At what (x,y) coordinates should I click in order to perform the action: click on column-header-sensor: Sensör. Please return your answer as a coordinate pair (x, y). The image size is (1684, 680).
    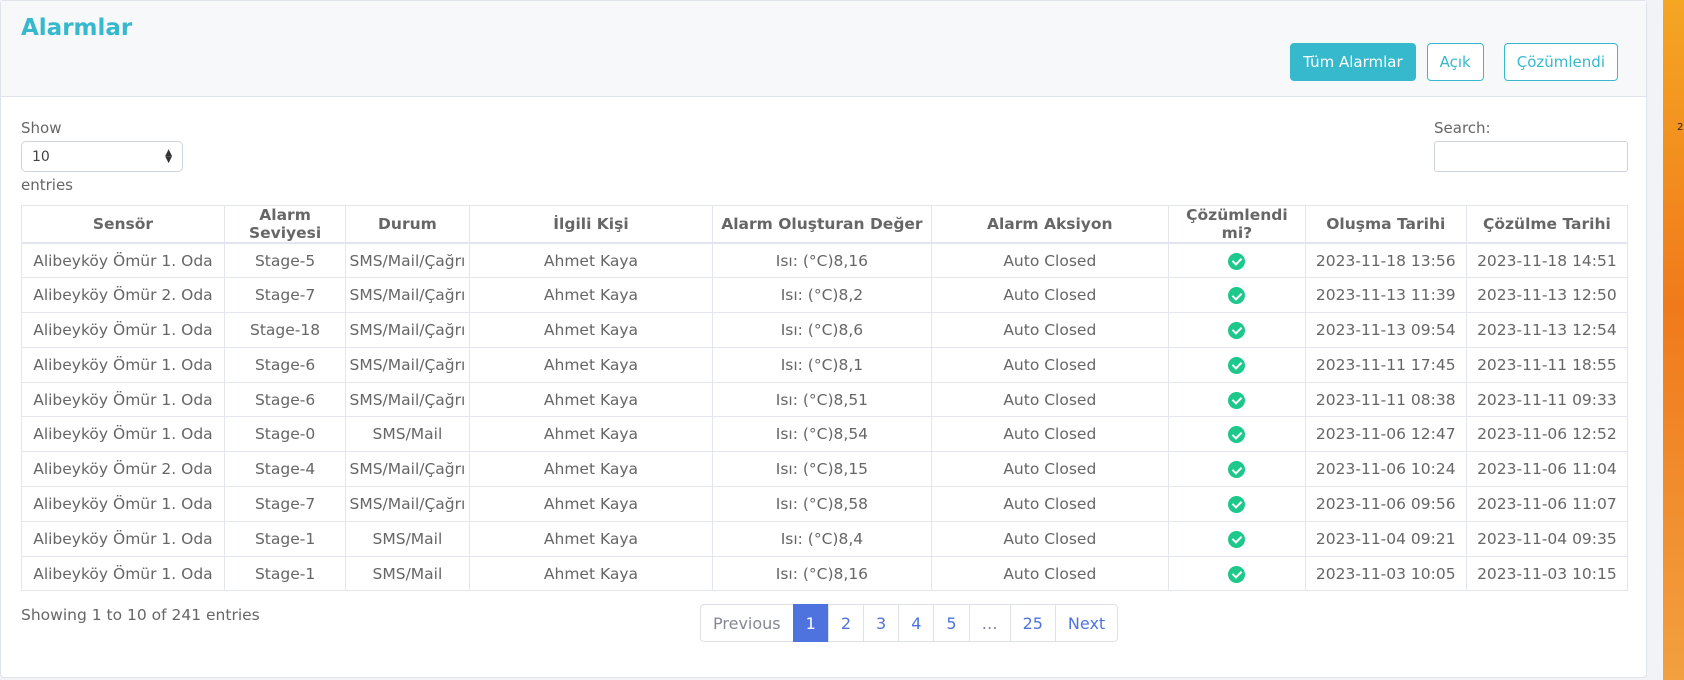
    Looking at the image, I should click on (123, 224).